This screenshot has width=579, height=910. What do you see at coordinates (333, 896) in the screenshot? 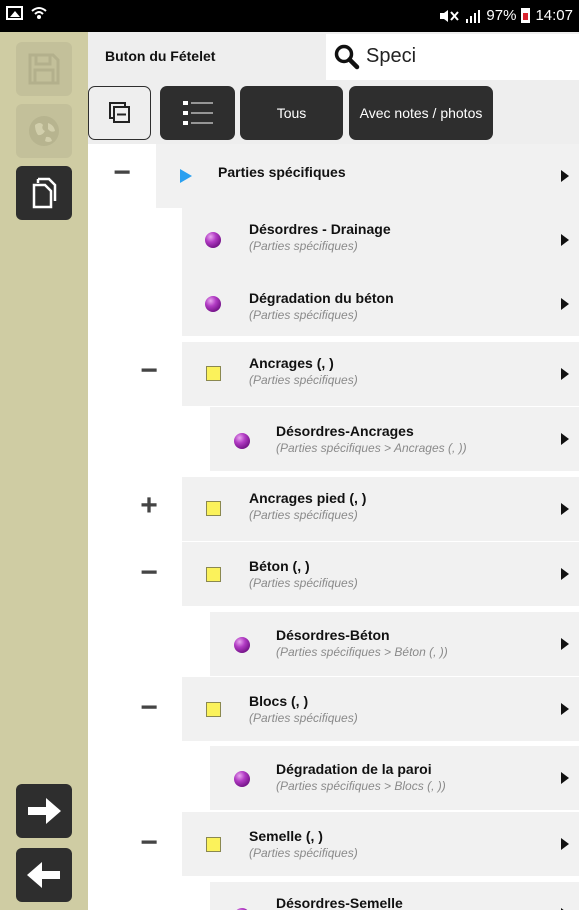
I see `list-item: Désordres-Semelle` at bounding box center [333, 896].